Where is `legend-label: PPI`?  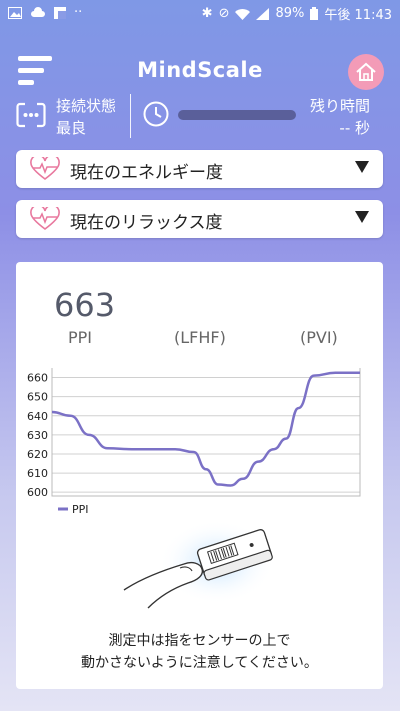
legend-label: PPI is located at coordinates (80, 509).